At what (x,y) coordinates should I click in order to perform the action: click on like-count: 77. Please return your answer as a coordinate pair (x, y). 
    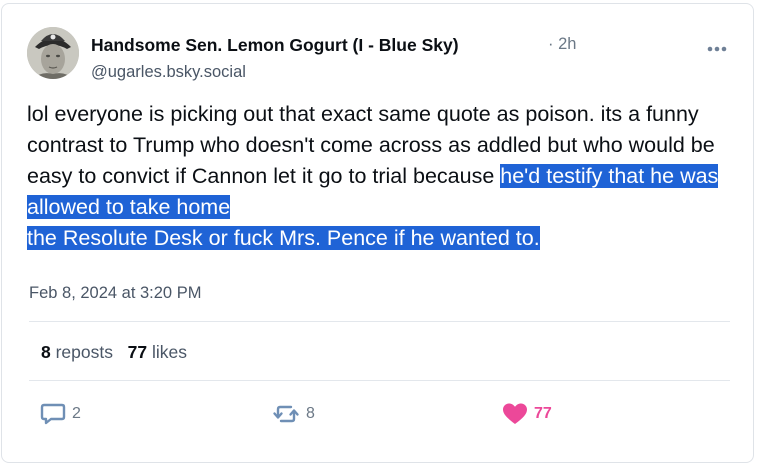
    Looking at the image, I should click on (543, 413).